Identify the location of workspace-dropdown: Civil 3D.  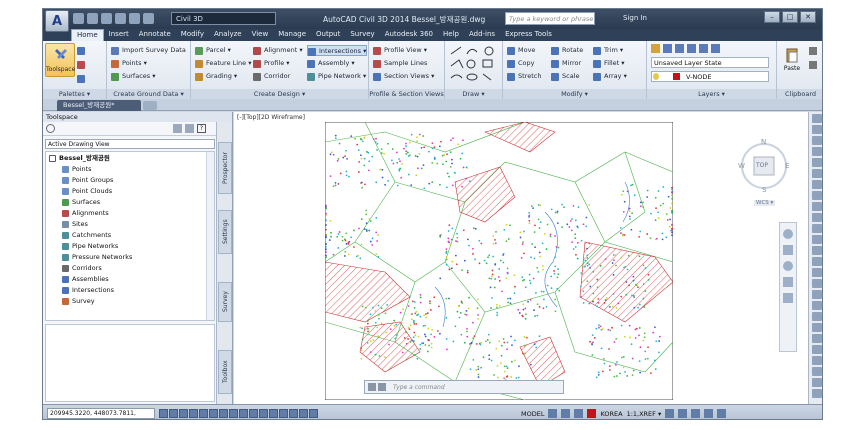
(223, 18).